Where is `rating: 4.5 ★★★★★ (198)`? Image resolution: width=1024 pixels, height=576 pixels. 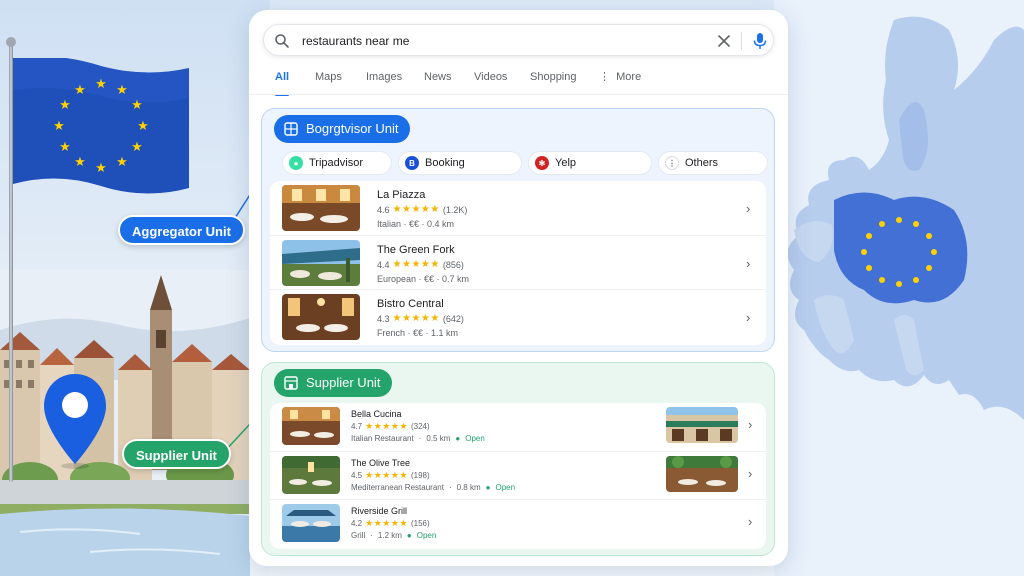
rating: 4.5 ★★★★★ (198) is located at coordinates (390, 475).